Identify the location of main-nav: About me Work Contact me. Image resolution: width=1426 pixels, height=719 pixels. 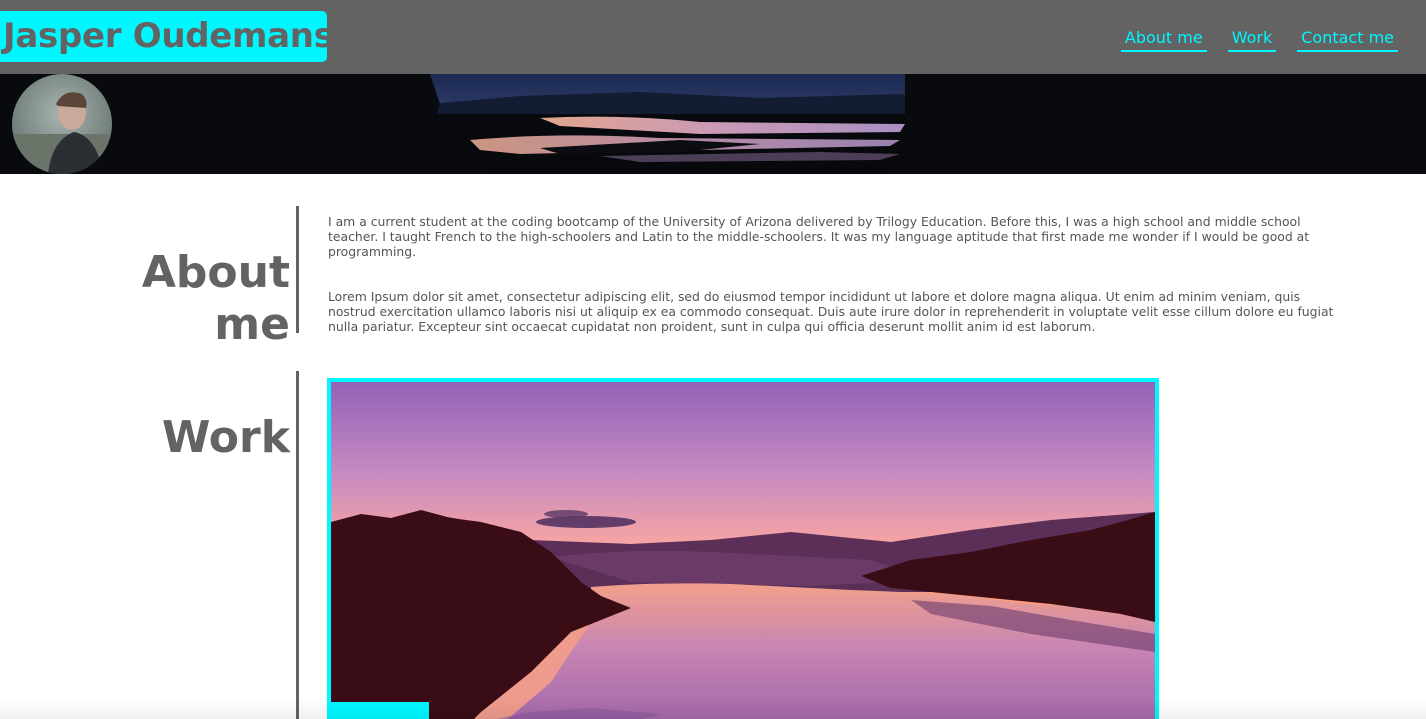
(1259, 40).